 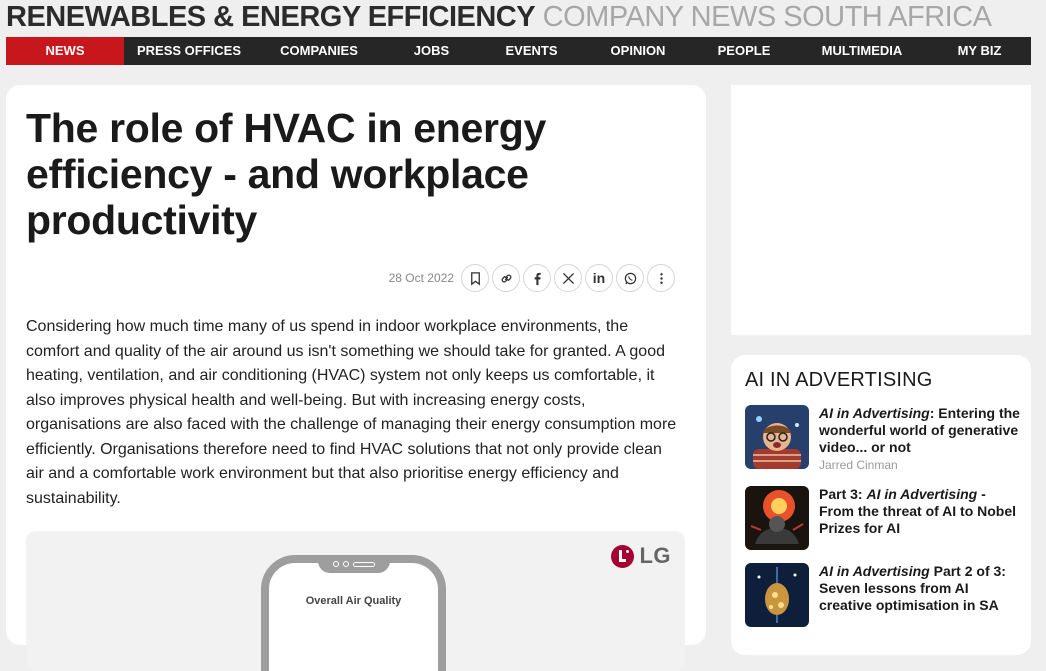 I want to click on x-icon, so click(x=568, y=278).